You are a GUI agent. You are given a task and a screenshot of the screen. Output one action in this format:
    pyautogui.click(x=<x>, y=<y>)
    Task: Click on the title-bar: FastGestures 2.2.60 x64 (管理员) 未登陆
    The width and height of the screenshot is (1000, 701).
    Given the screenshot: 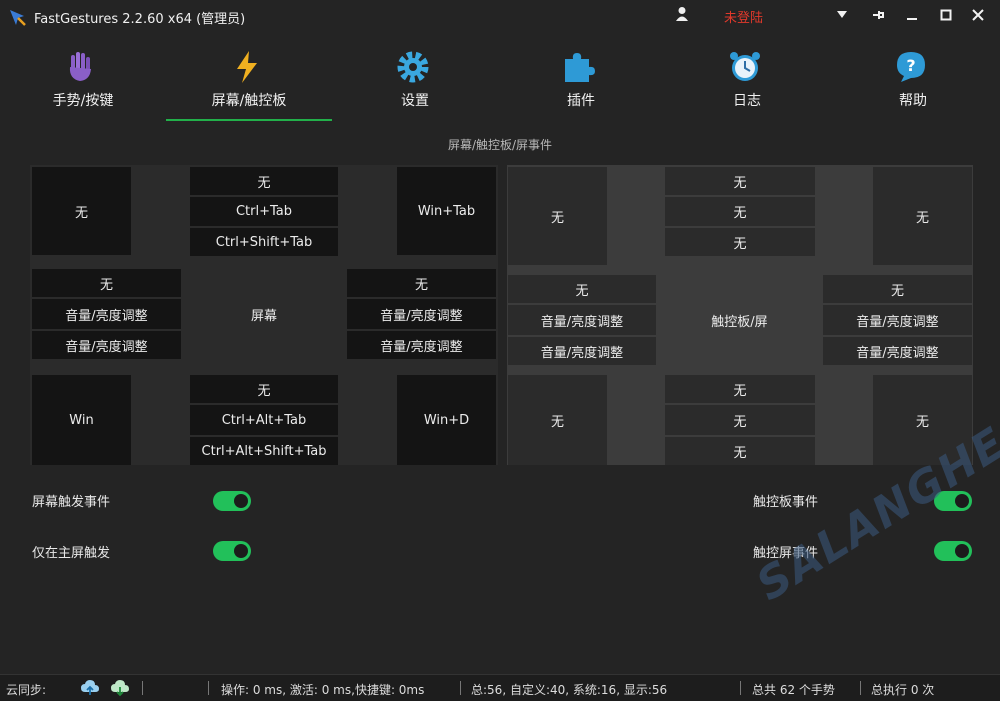 What is the action you would take?
    pyautogui.click(x=500, y=16)
    